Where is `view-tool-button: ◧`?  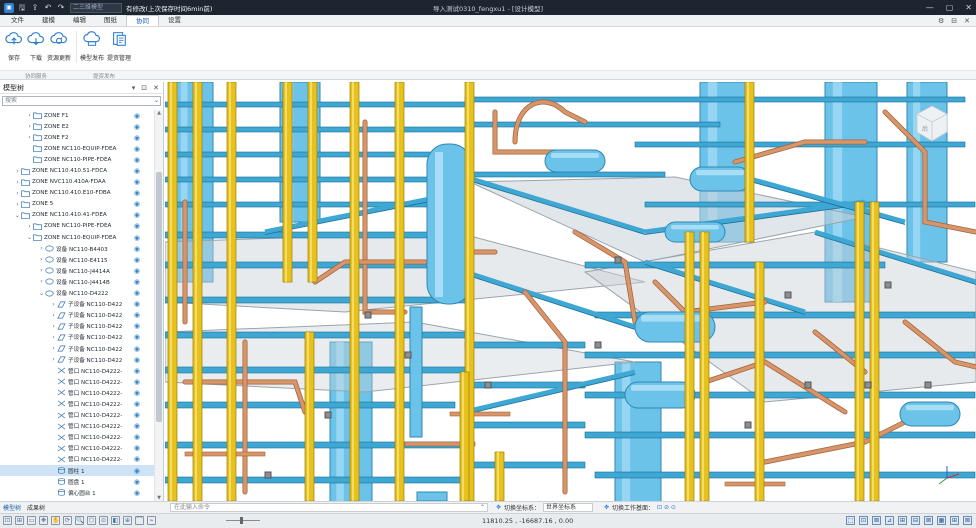 view-tool-button: ◧ is located at coordinates (115, 520).